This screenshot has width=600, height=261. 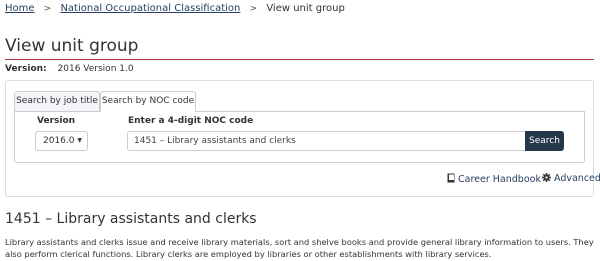 What do you see at coordinates (26, 69) in the screenshot?
I see `version-info-label: Version:` at bounding box center [26, 69].